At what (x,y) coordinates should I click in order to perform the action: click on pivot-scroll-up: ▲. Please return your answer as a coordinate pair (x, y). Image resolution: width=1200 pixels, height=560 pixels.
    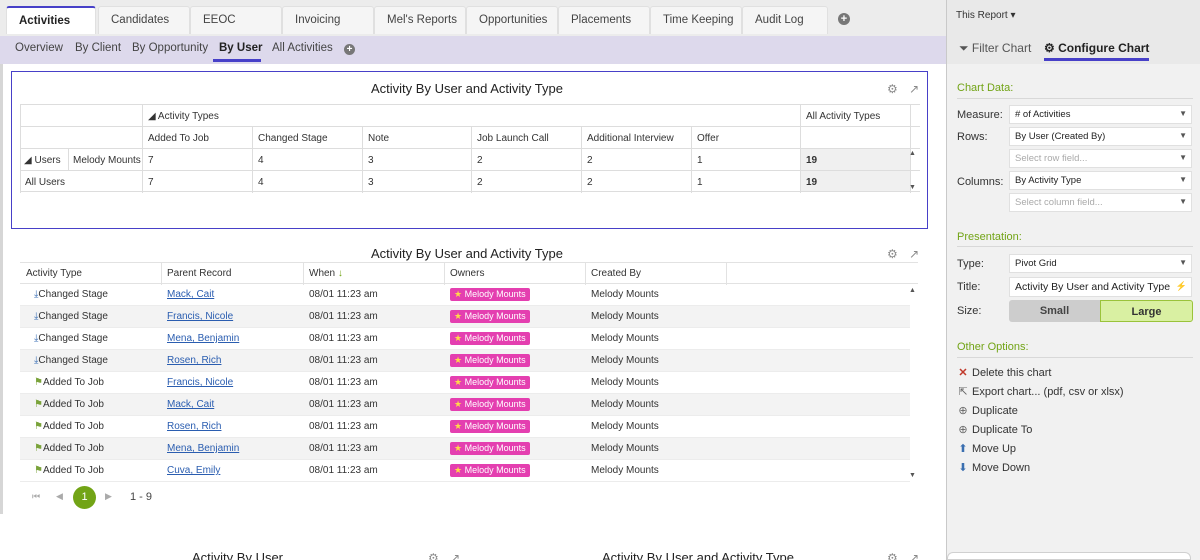
    Looking at the image, I should click on (912, 153).